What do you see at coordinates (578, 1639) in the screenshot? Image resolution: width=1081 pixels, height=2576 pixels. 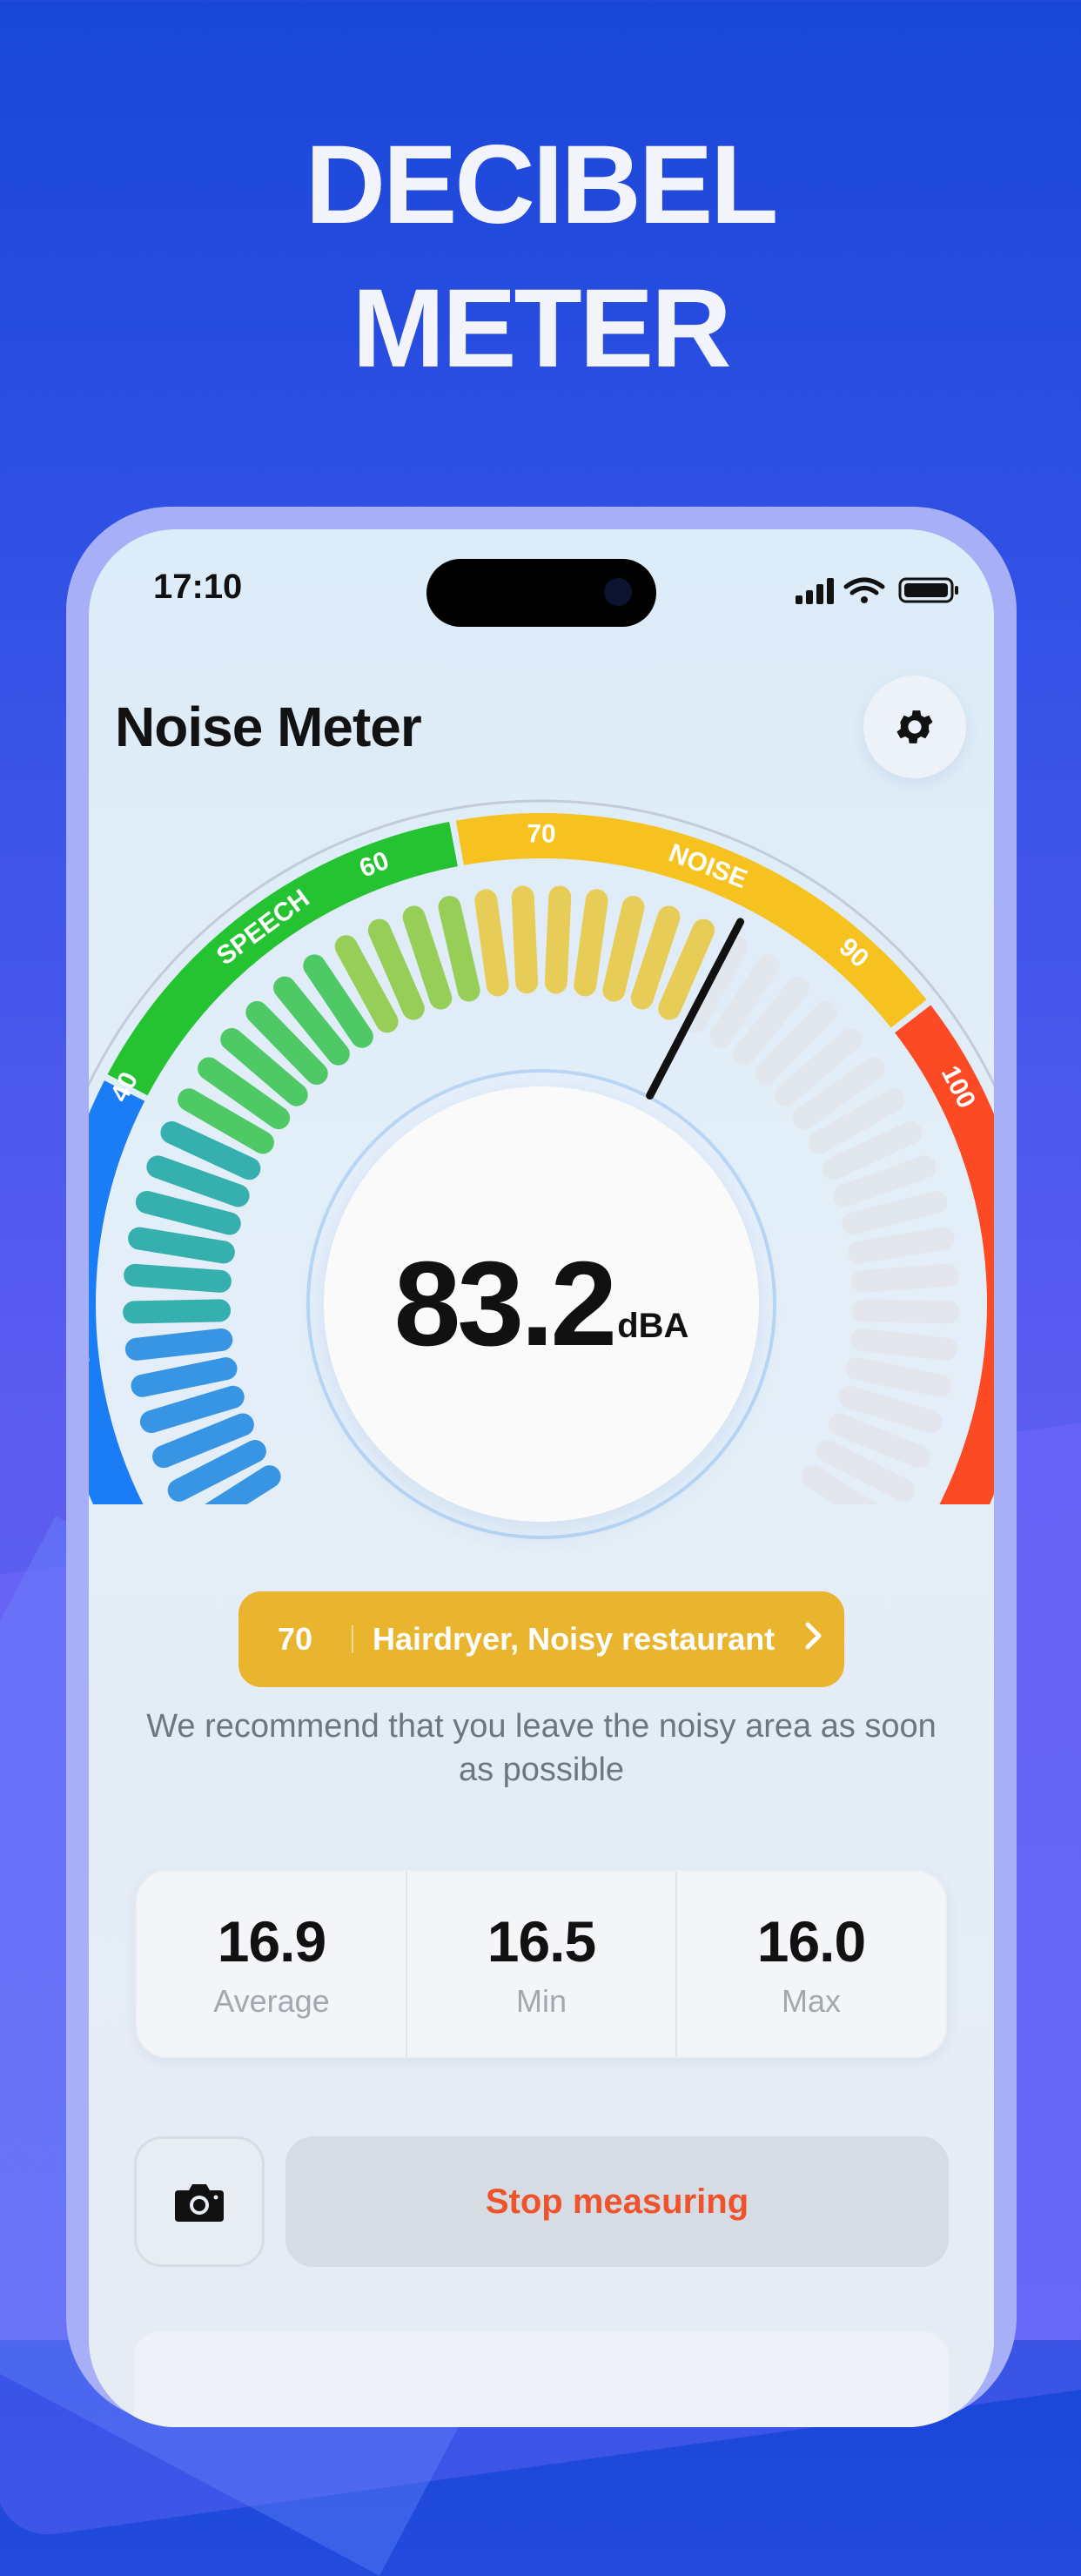 I see `pill-description: Hairdryer, Noisy restaurant` at bounding box center [578, 1639].